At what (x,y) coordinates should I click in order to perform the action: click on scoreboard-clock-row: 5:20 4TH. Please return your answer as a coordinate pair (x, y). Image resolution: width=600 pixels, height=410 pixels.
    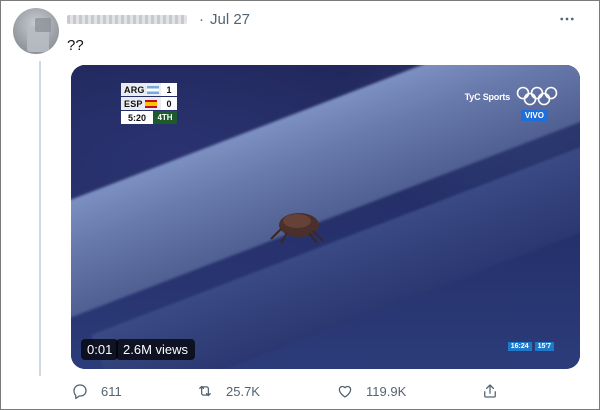
    Looking at the image, I should click on (149, 117).